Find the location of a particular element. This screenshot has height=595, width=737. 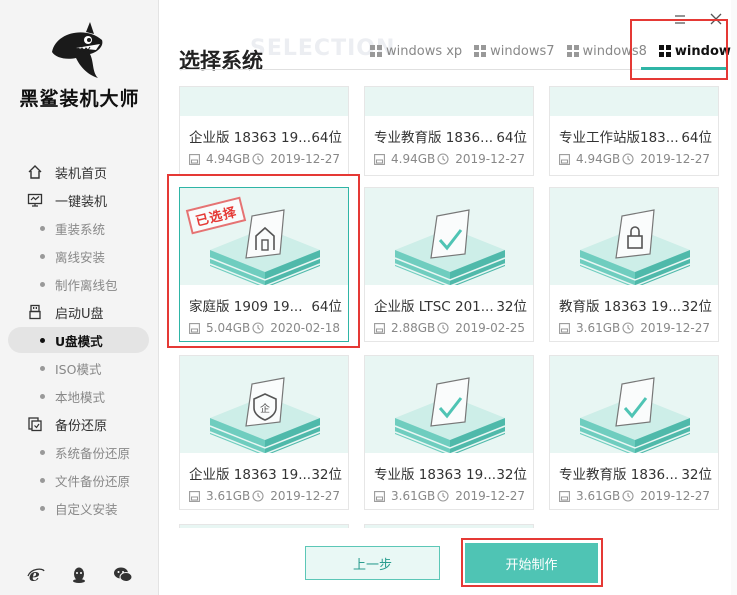

sidebar-item-label: 重装系统 is located at coordinates (80, 229).